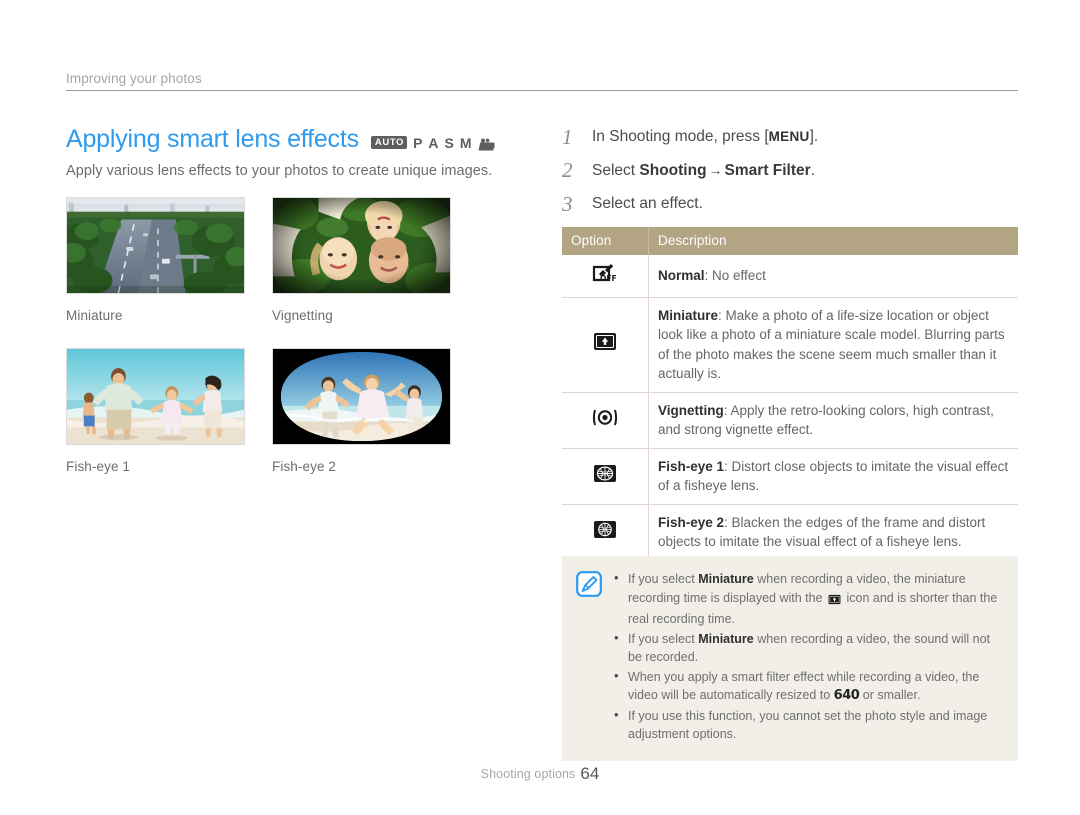 The width and height of the screenshot is (1080, 815). What do you see at coordinates (542, 90) in the screenshot?
I see `breadcrumb-divider` at bounding box center [542, 90].